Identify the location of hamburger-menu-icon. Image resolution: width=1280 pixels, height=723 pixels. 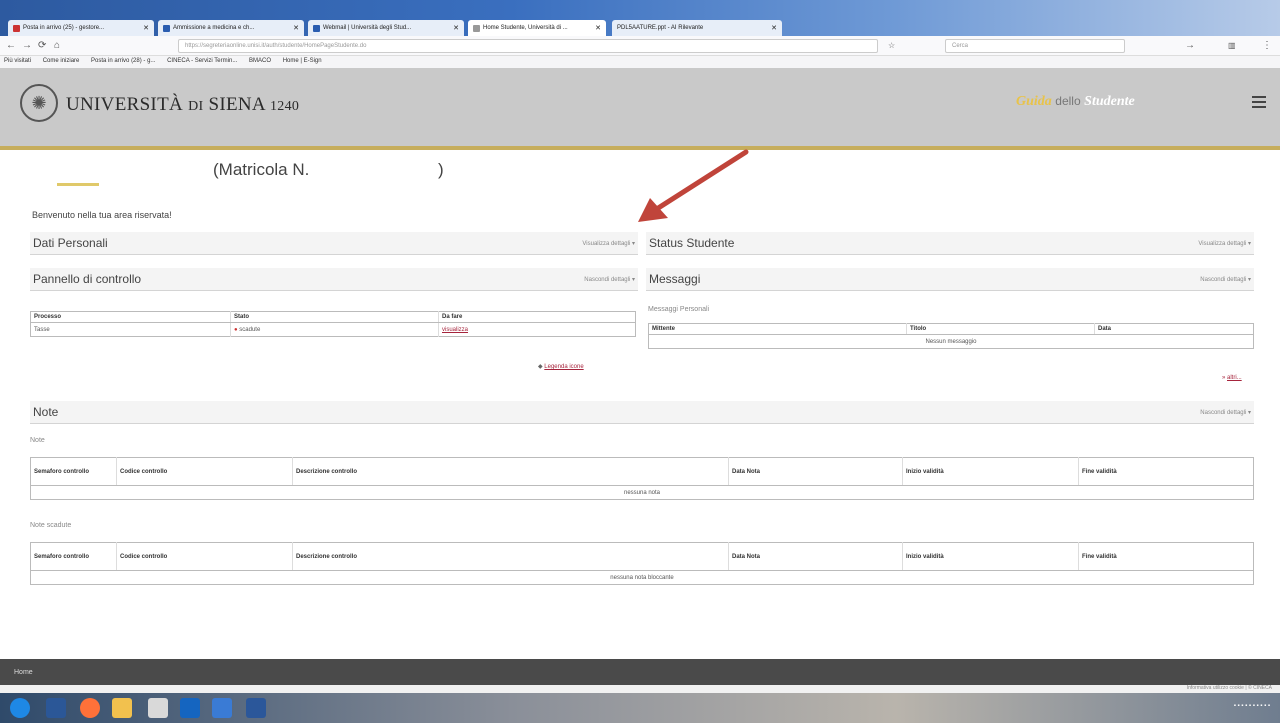
(1259, 103).